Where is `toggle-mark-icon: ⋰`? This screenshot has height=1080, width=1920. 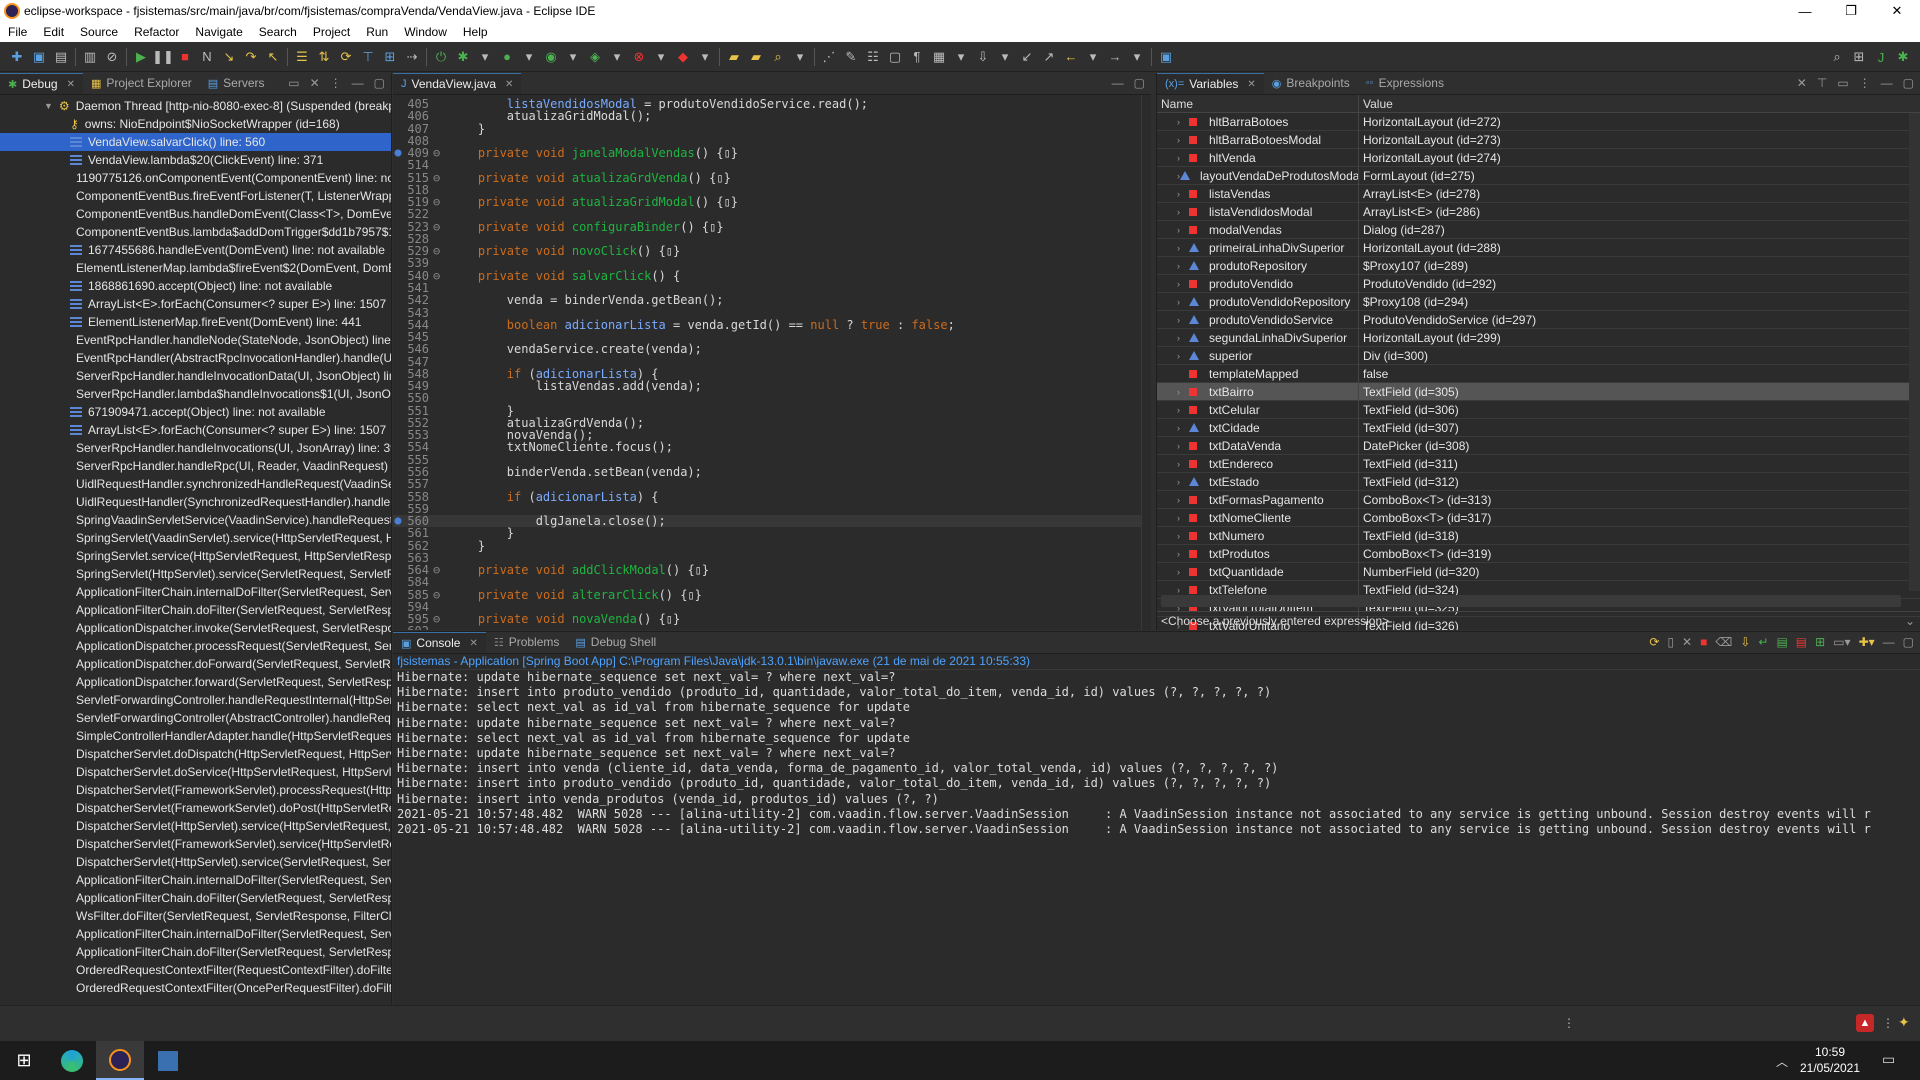 toggle-mark-icon: ⋰ is located at coordinates (829, 57).